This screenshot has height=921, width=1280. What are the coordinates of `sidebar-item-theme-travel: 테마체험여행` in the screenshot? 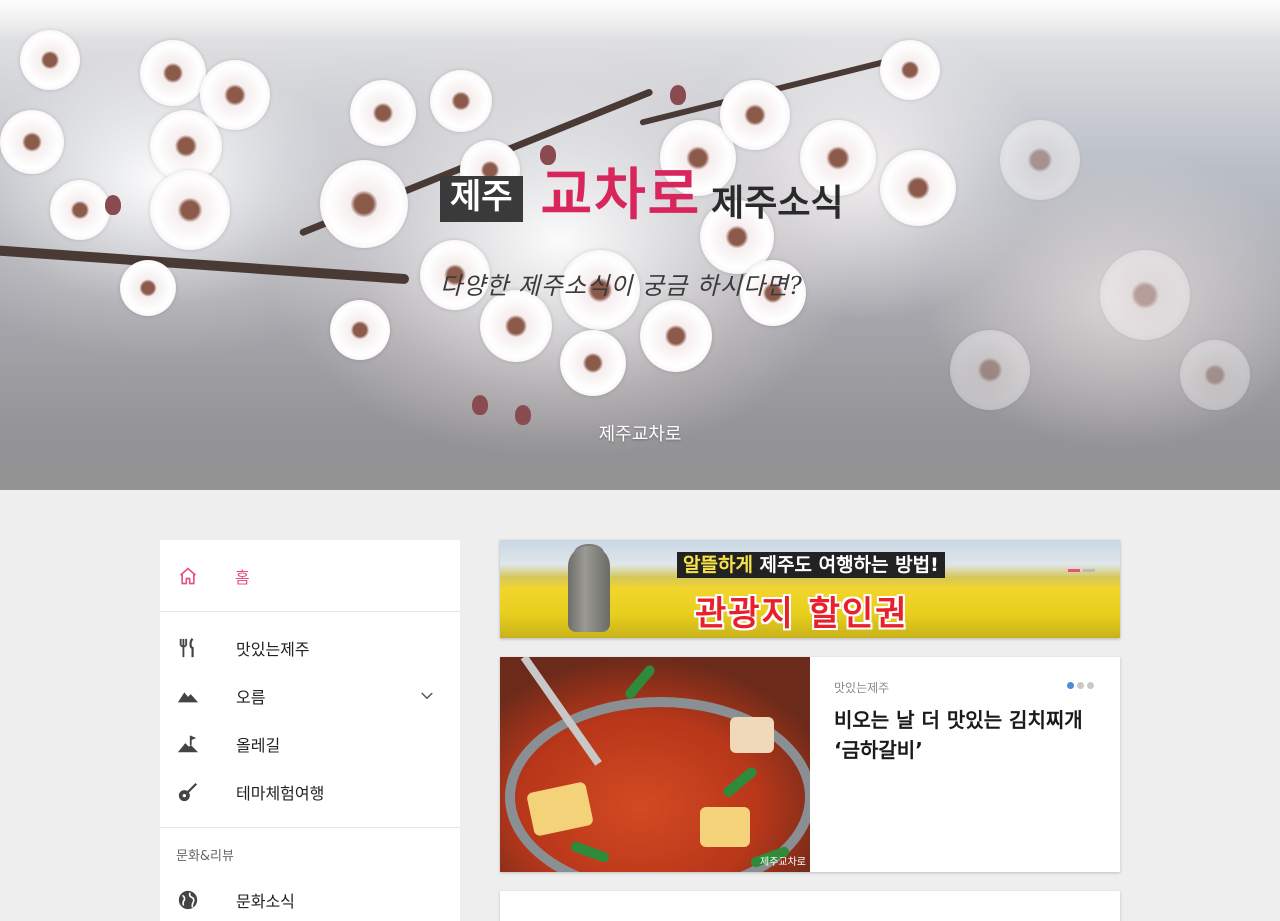 It's located at (310, 792).